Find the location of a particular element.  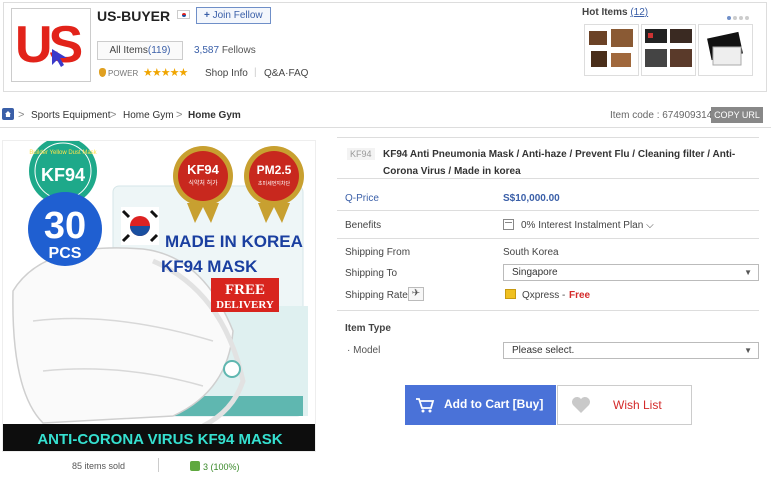

fellows-number: 3,587 is located at coordinates (207, 50).